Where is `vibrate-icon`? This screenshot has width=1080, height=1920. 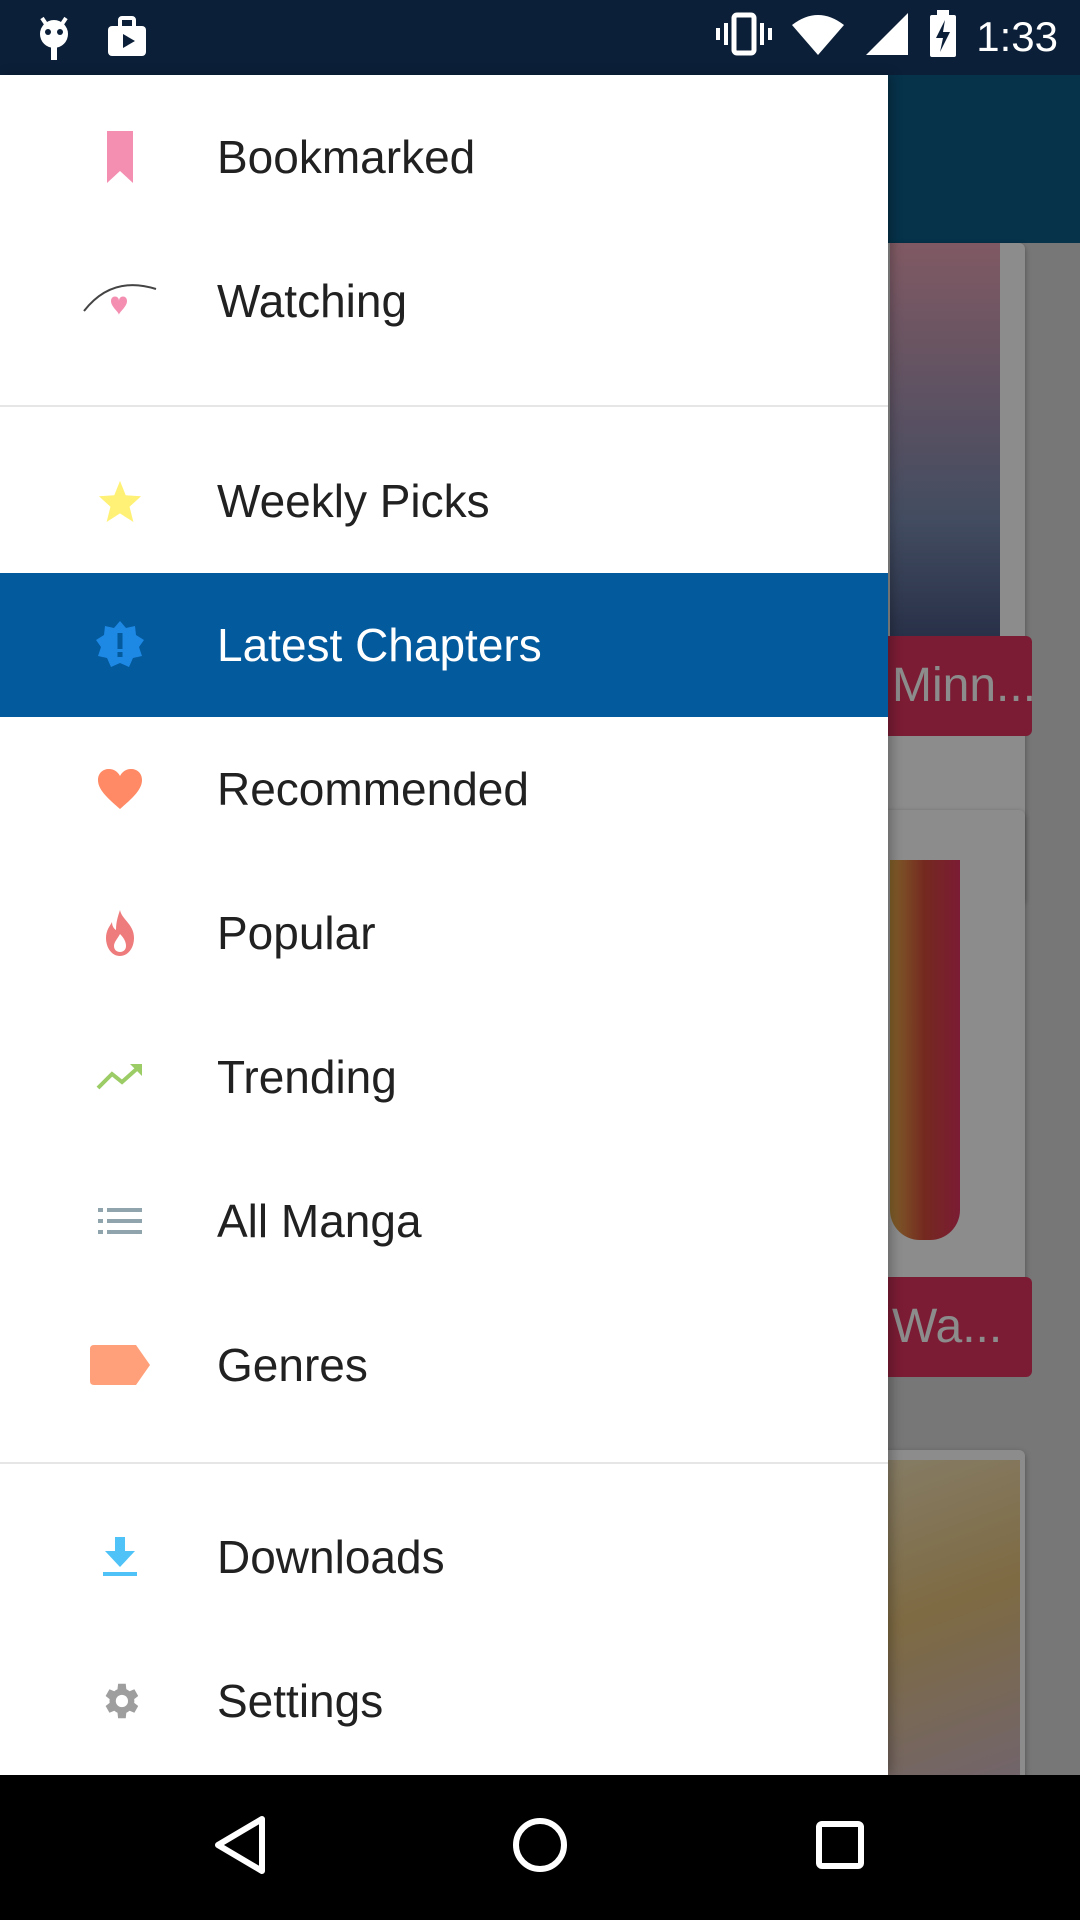
vibrate-icon is located at coordinates (744, 36).